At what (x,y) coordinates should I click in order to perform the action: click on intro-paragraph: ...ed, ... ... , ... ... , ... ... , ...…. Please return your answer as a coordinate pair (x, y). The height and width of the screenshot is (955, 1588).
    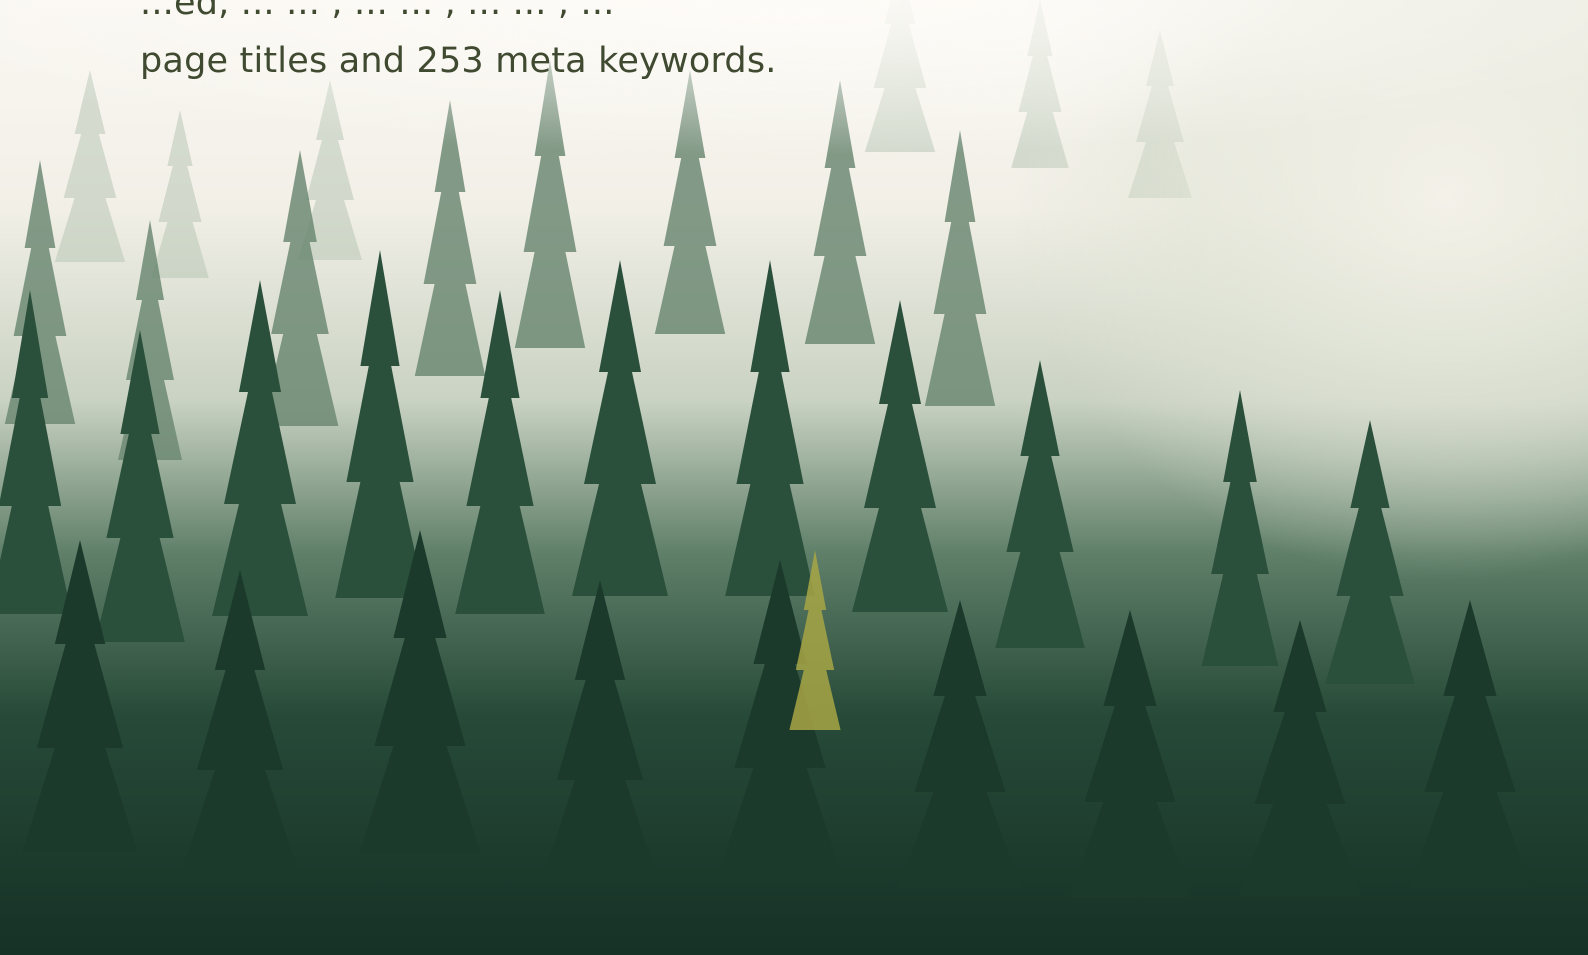
    Looking at the image, I should click on (840, 45).